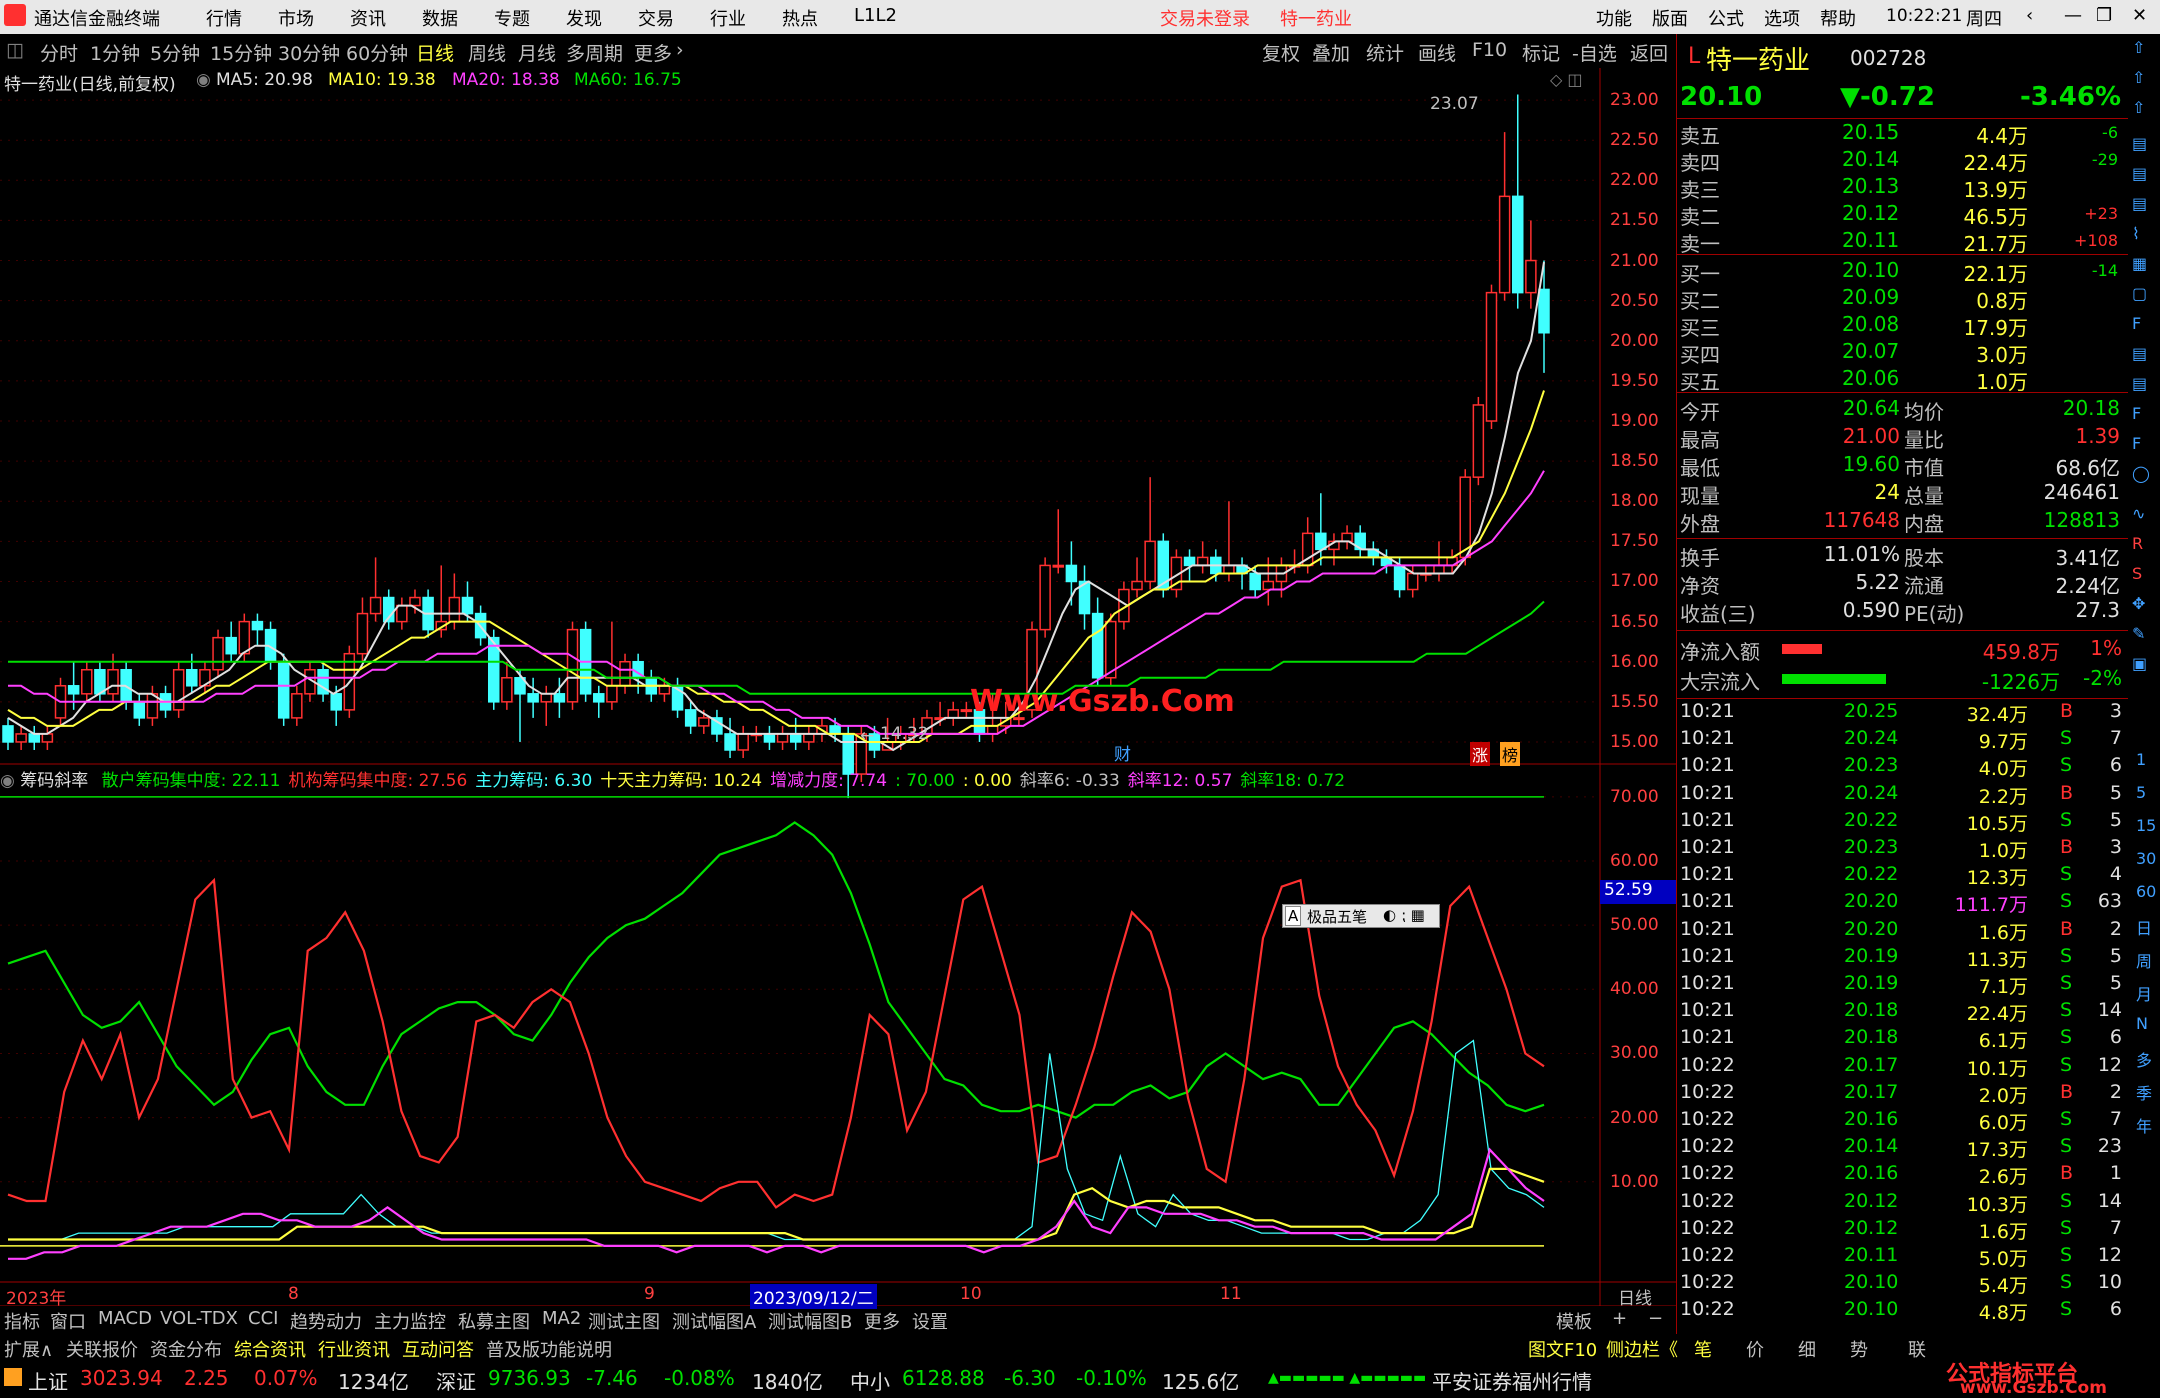 The image size is (2160, 1398). I want to click on tab-trend-r: 势, so click(1859, 1349).